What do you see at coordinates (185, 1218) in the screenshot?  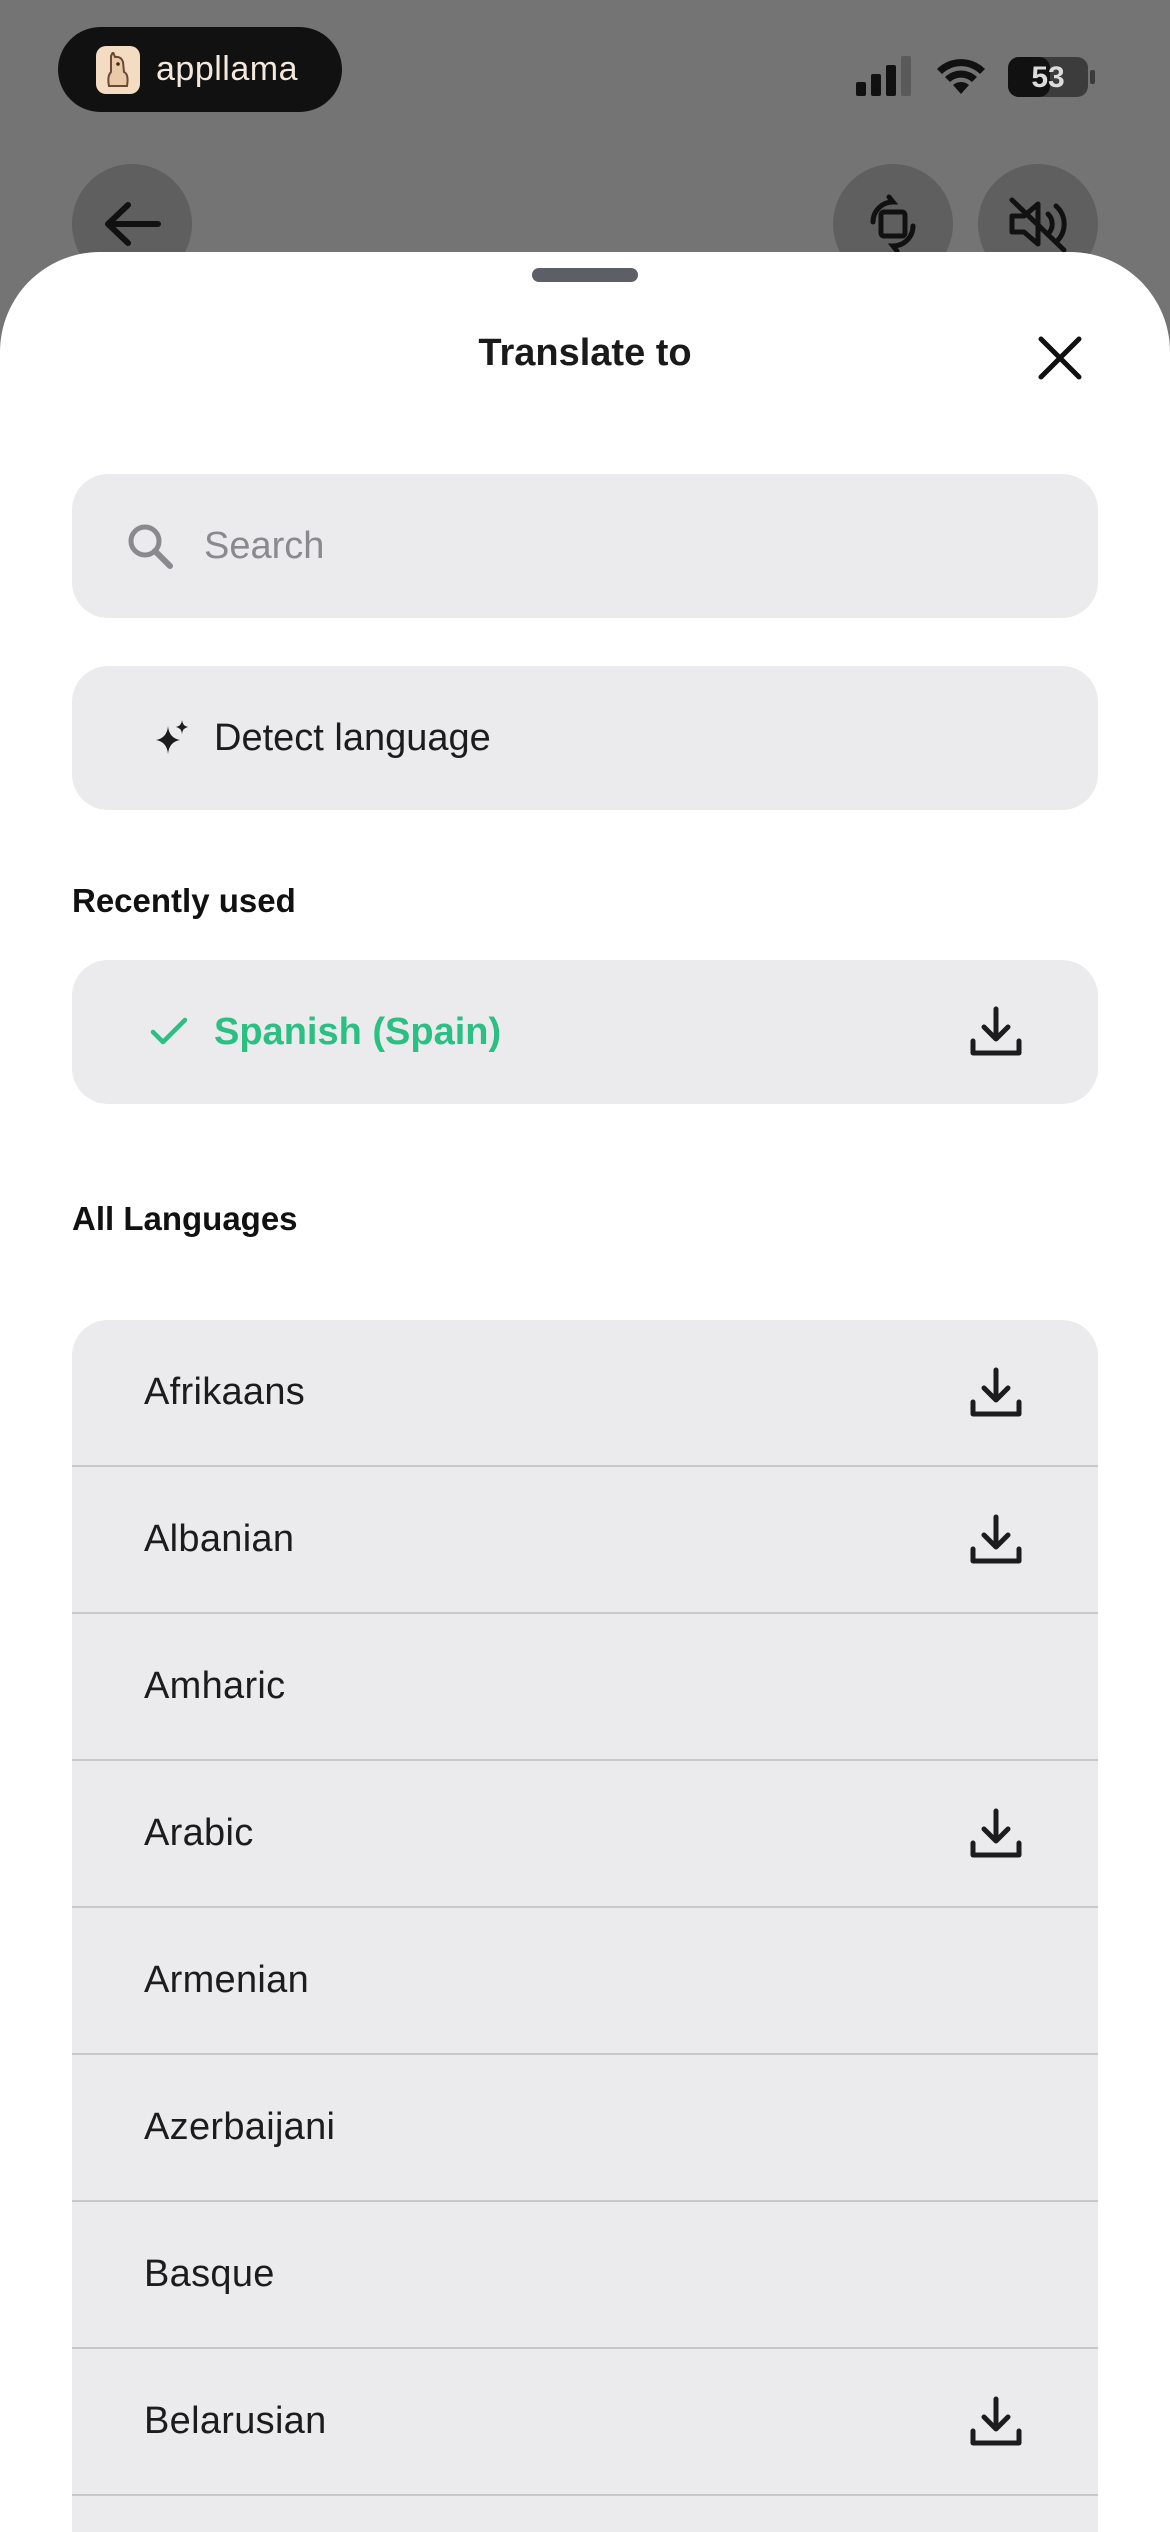 I see `all-languages-heading: All Languages` at bounding box center [185, 1218].